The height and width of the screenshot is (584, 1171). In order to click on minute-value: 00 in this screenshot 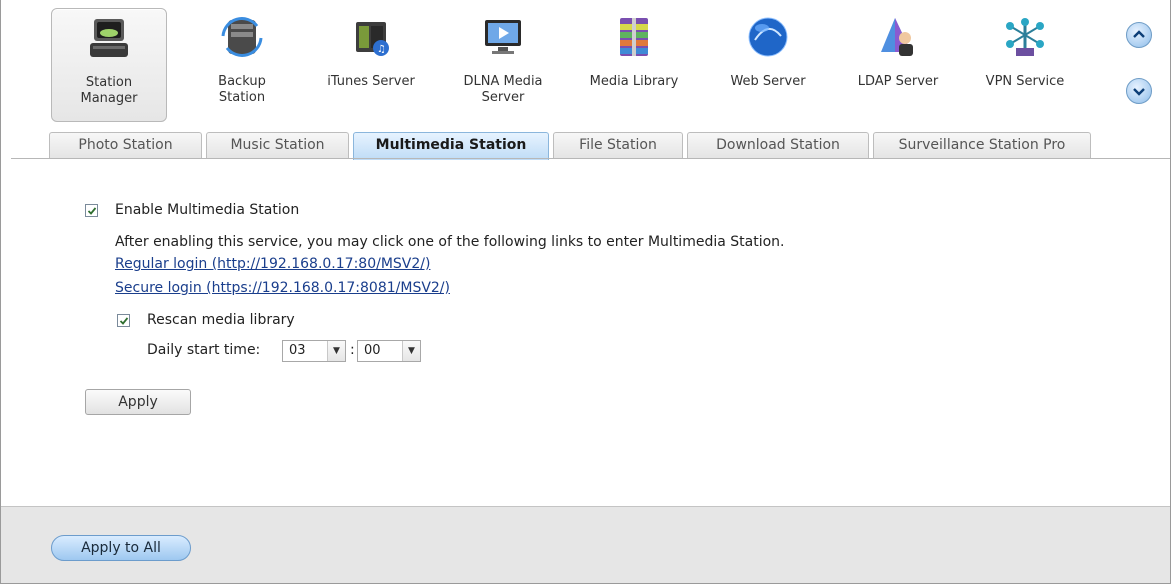, I will do `click(372, 350)`.